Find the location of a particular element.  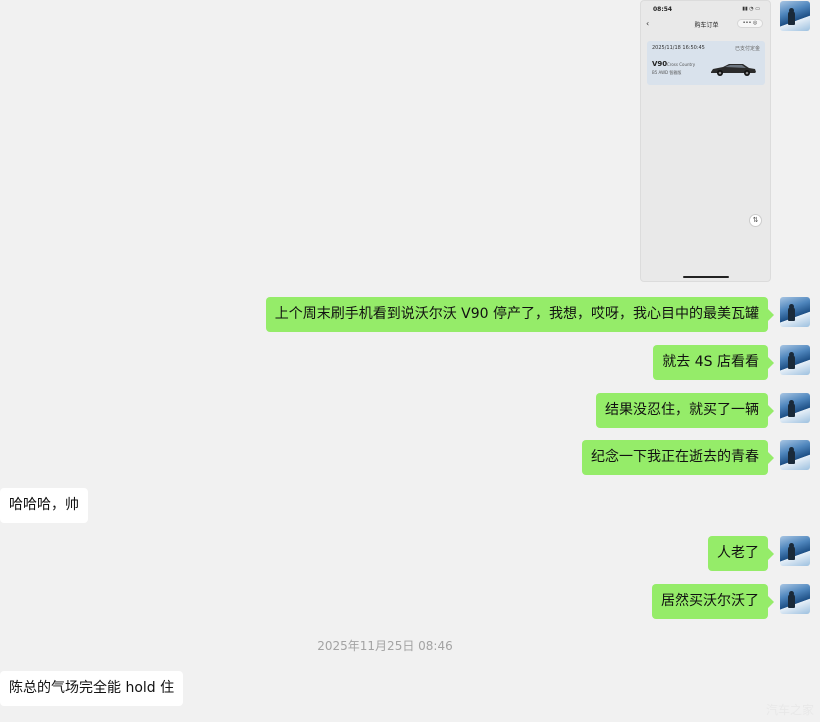

my-message-bubble: 居然买沃尔沃了 is located at coordinates (713, 601).